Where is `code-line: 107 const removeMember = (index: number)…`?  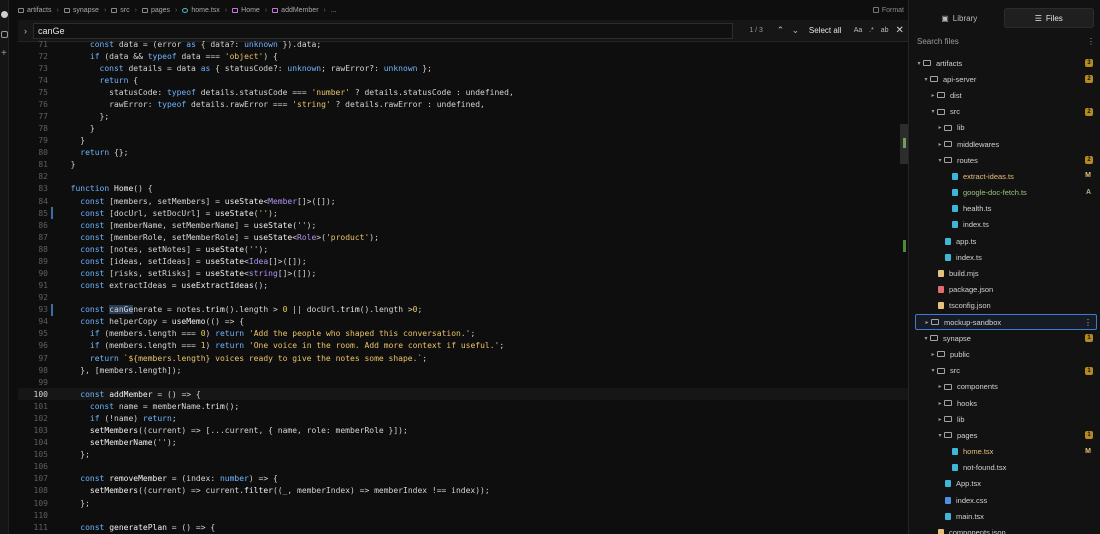
code-line: 107 const removeMember = (index: number)… is located at coordinates (463, 479).